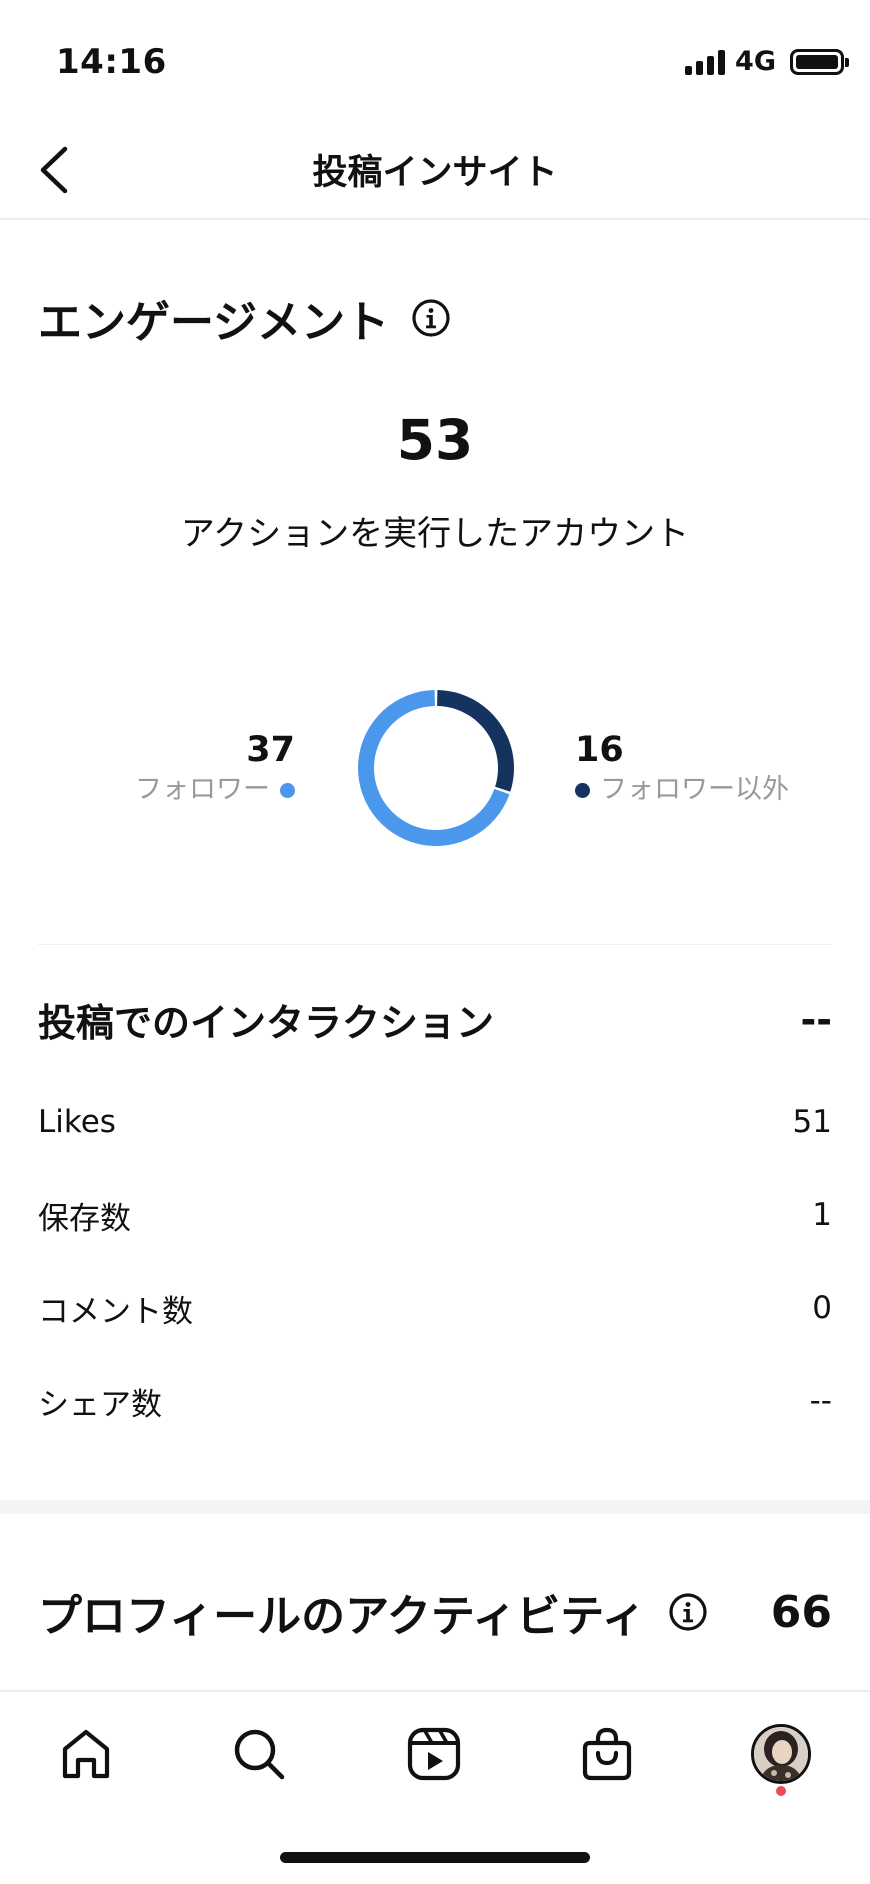  Describe the element at coordinates (812, 1122) in the screenshot. I see `metric-value: 51` at that location.